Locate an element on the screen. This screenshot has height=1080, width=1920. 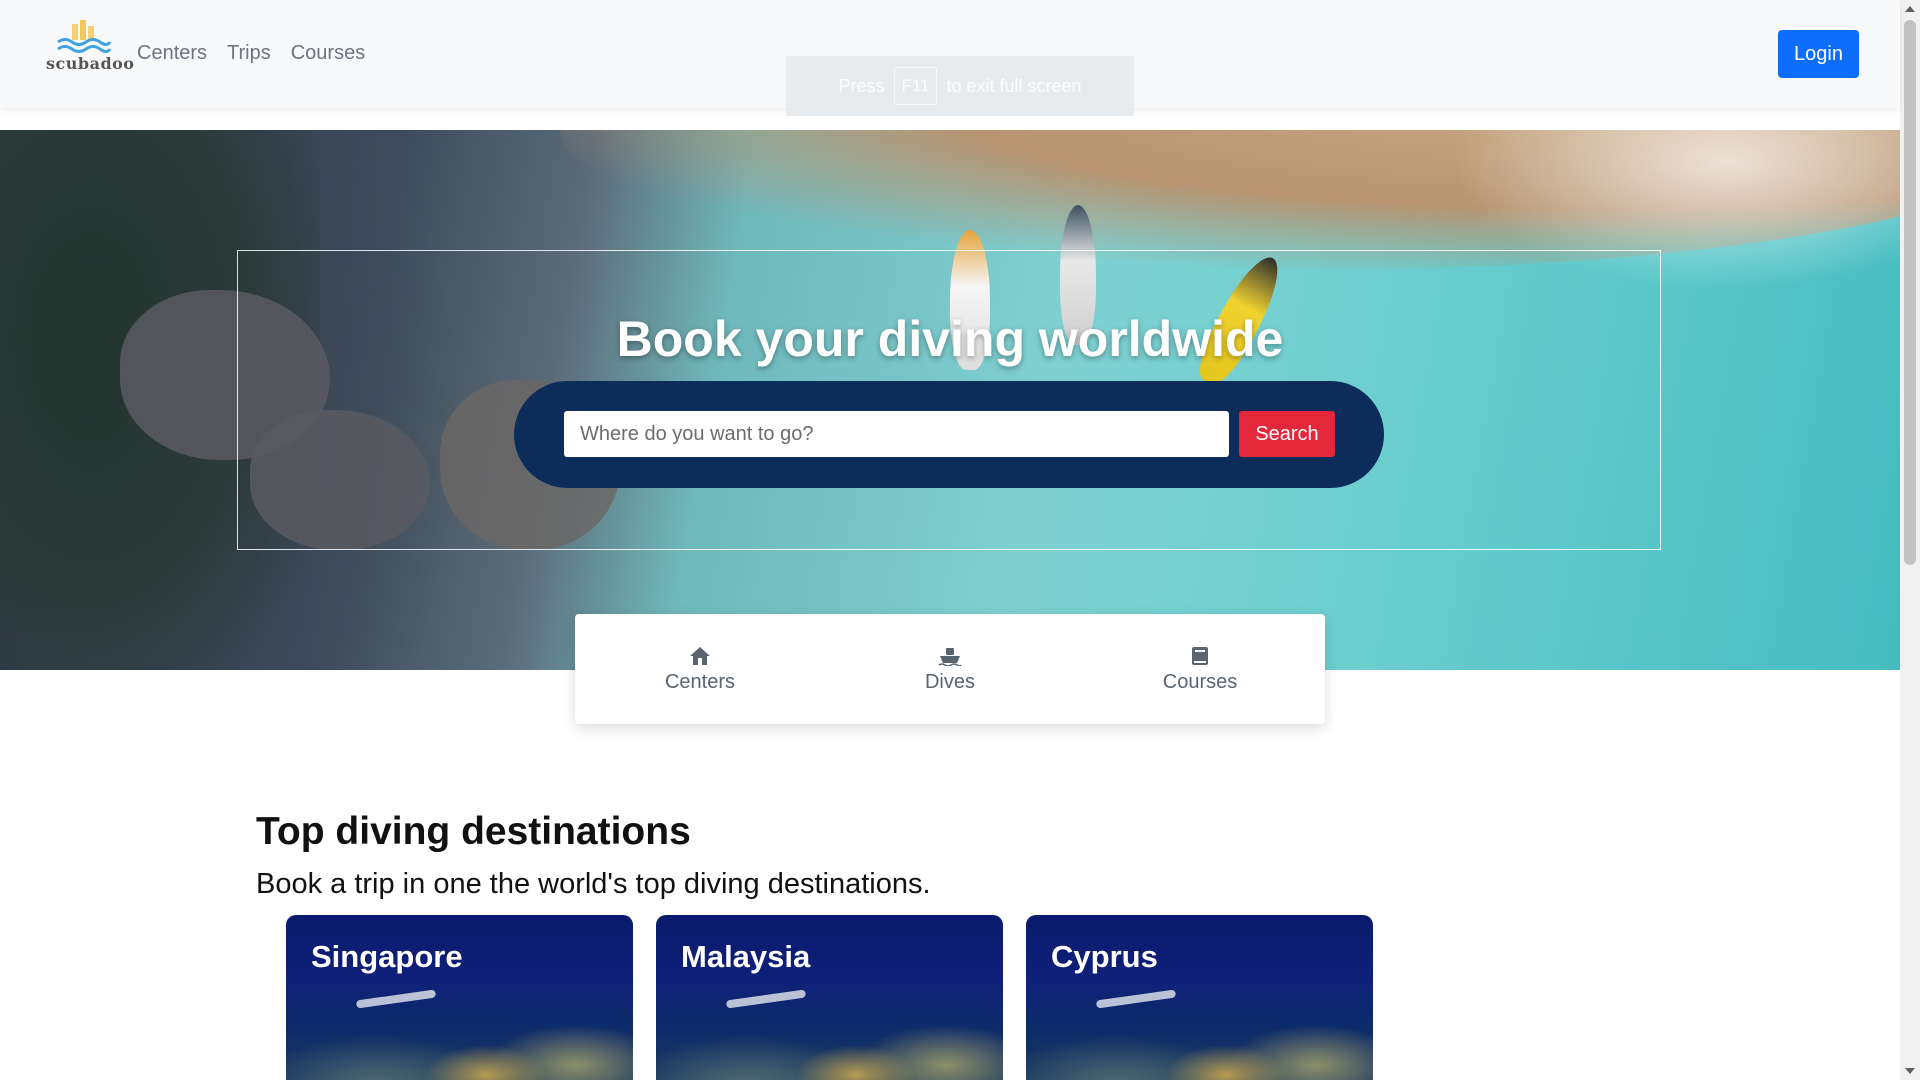
destination-card-malaysia: Malaysia is located at coordinates (829, 997).